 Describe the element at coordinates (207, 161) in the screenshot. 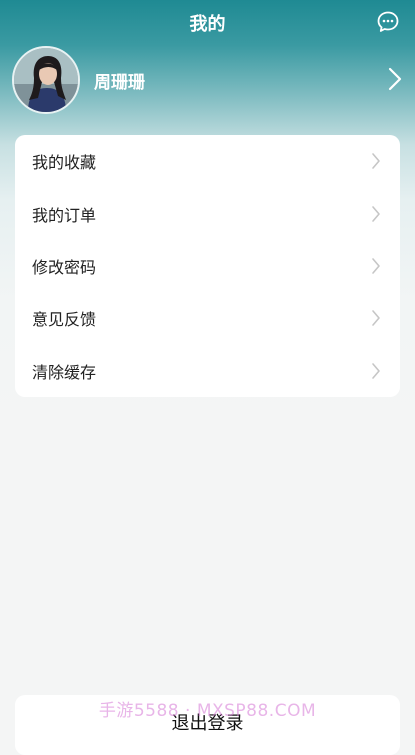

I see `menu-item-favorites: 我的收藏` at that location.